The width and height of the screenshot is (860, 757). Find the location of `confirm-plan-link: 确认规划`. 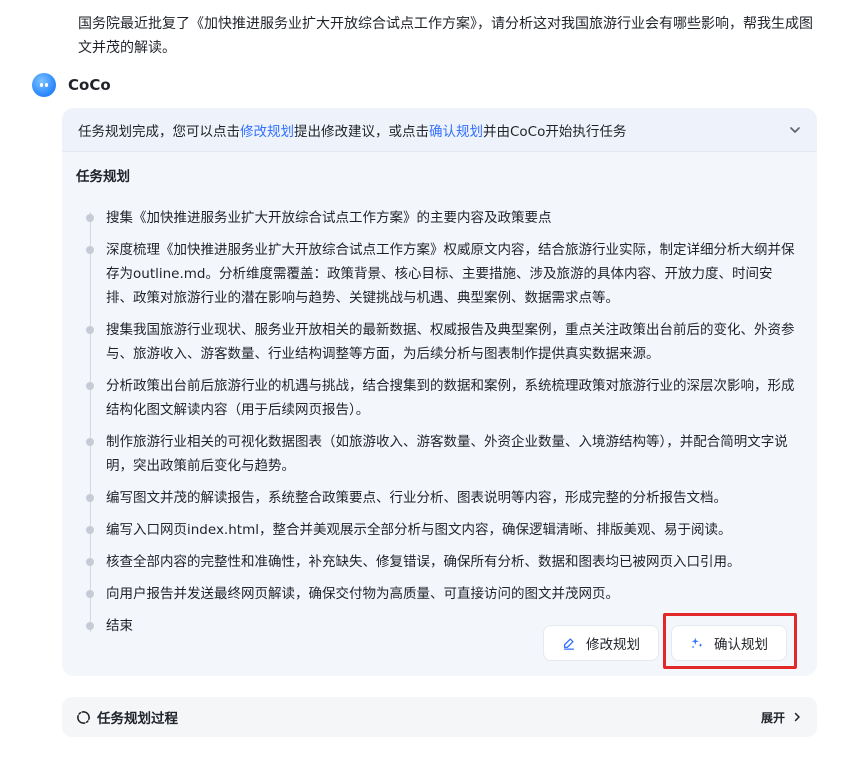

confirm-plan-link: 确认规划 is located at coordinates (456, 132).